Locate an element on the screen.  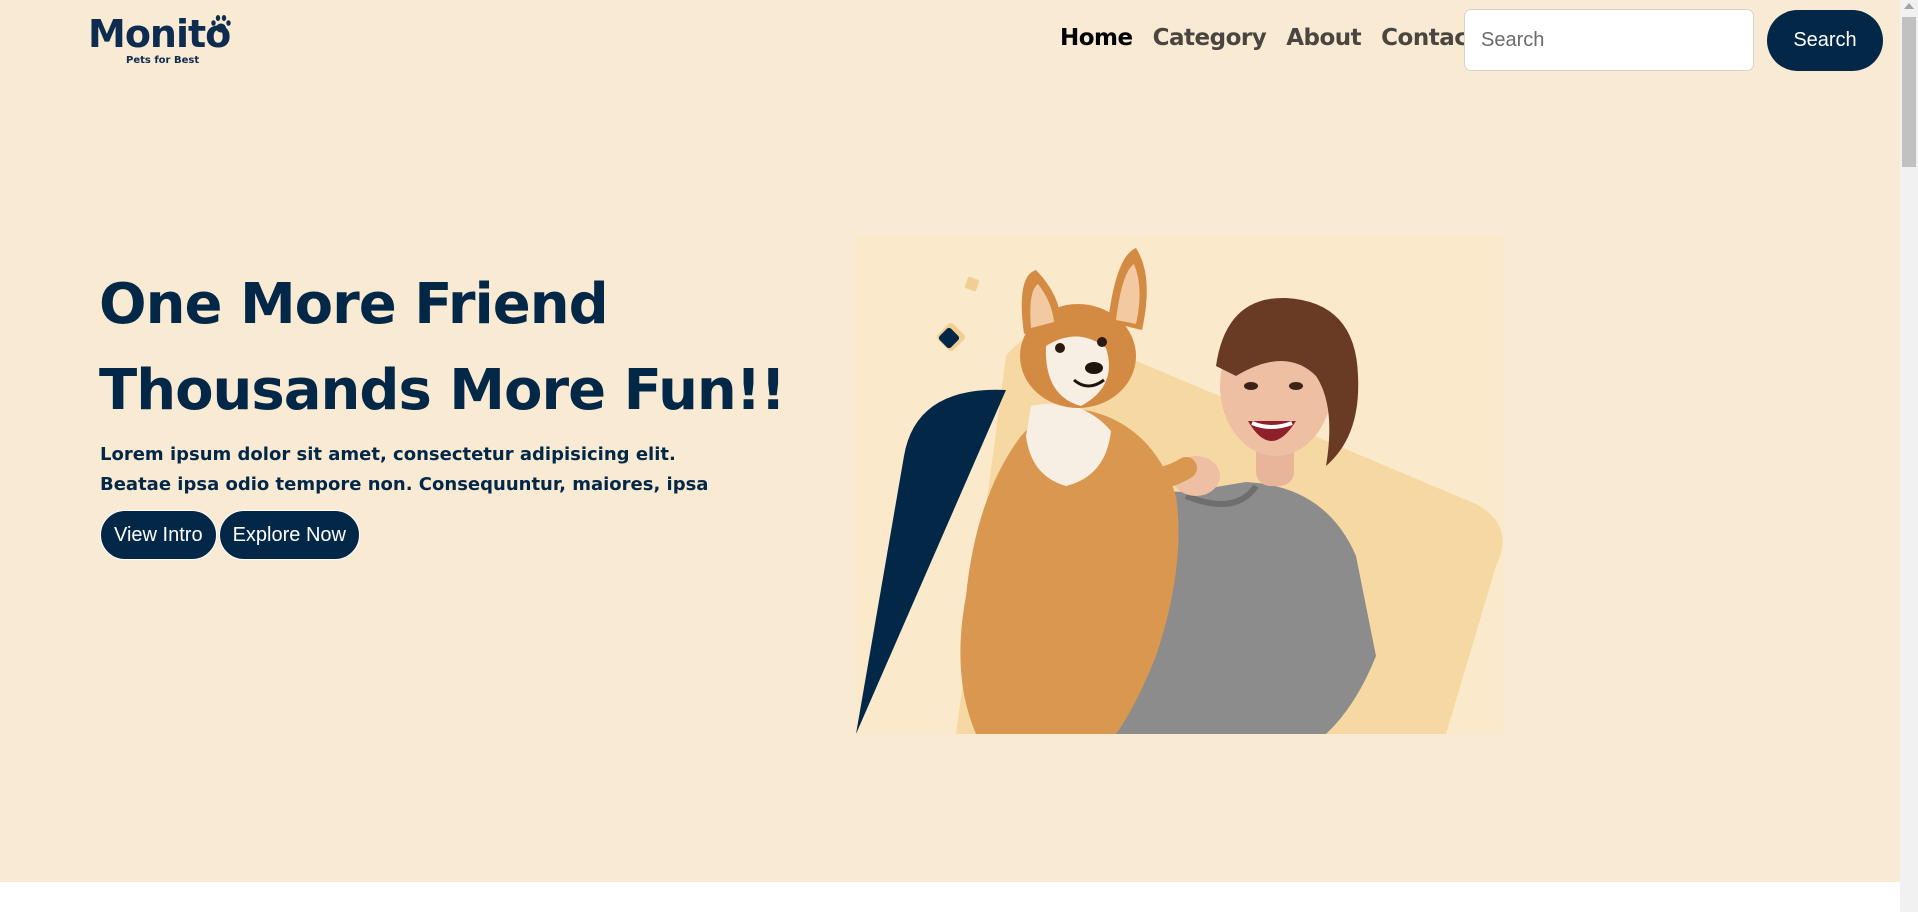
scrollbar-thumb is located at coordinates (1909, 92).